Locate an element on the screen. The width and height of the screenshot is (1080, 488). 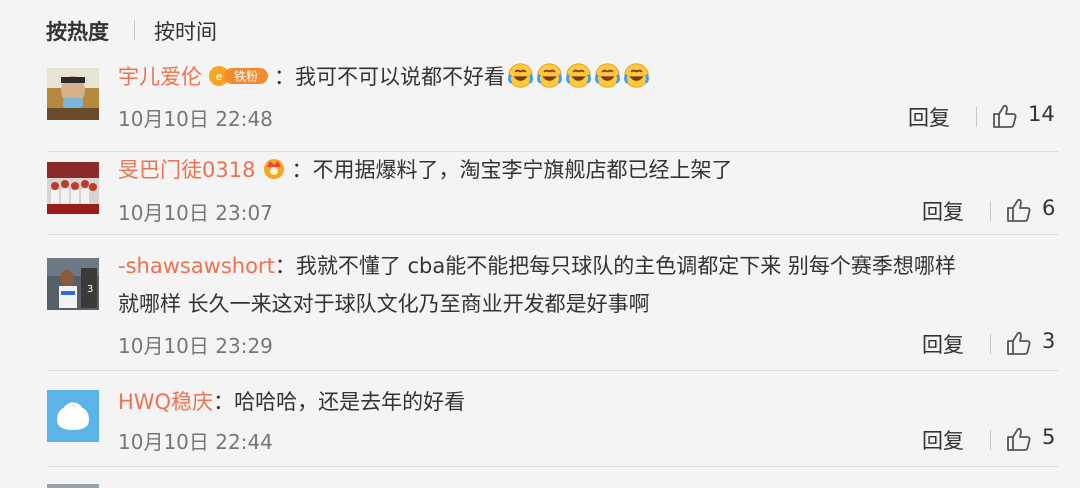
next-comment-partial is located at coordinates (540, 481).